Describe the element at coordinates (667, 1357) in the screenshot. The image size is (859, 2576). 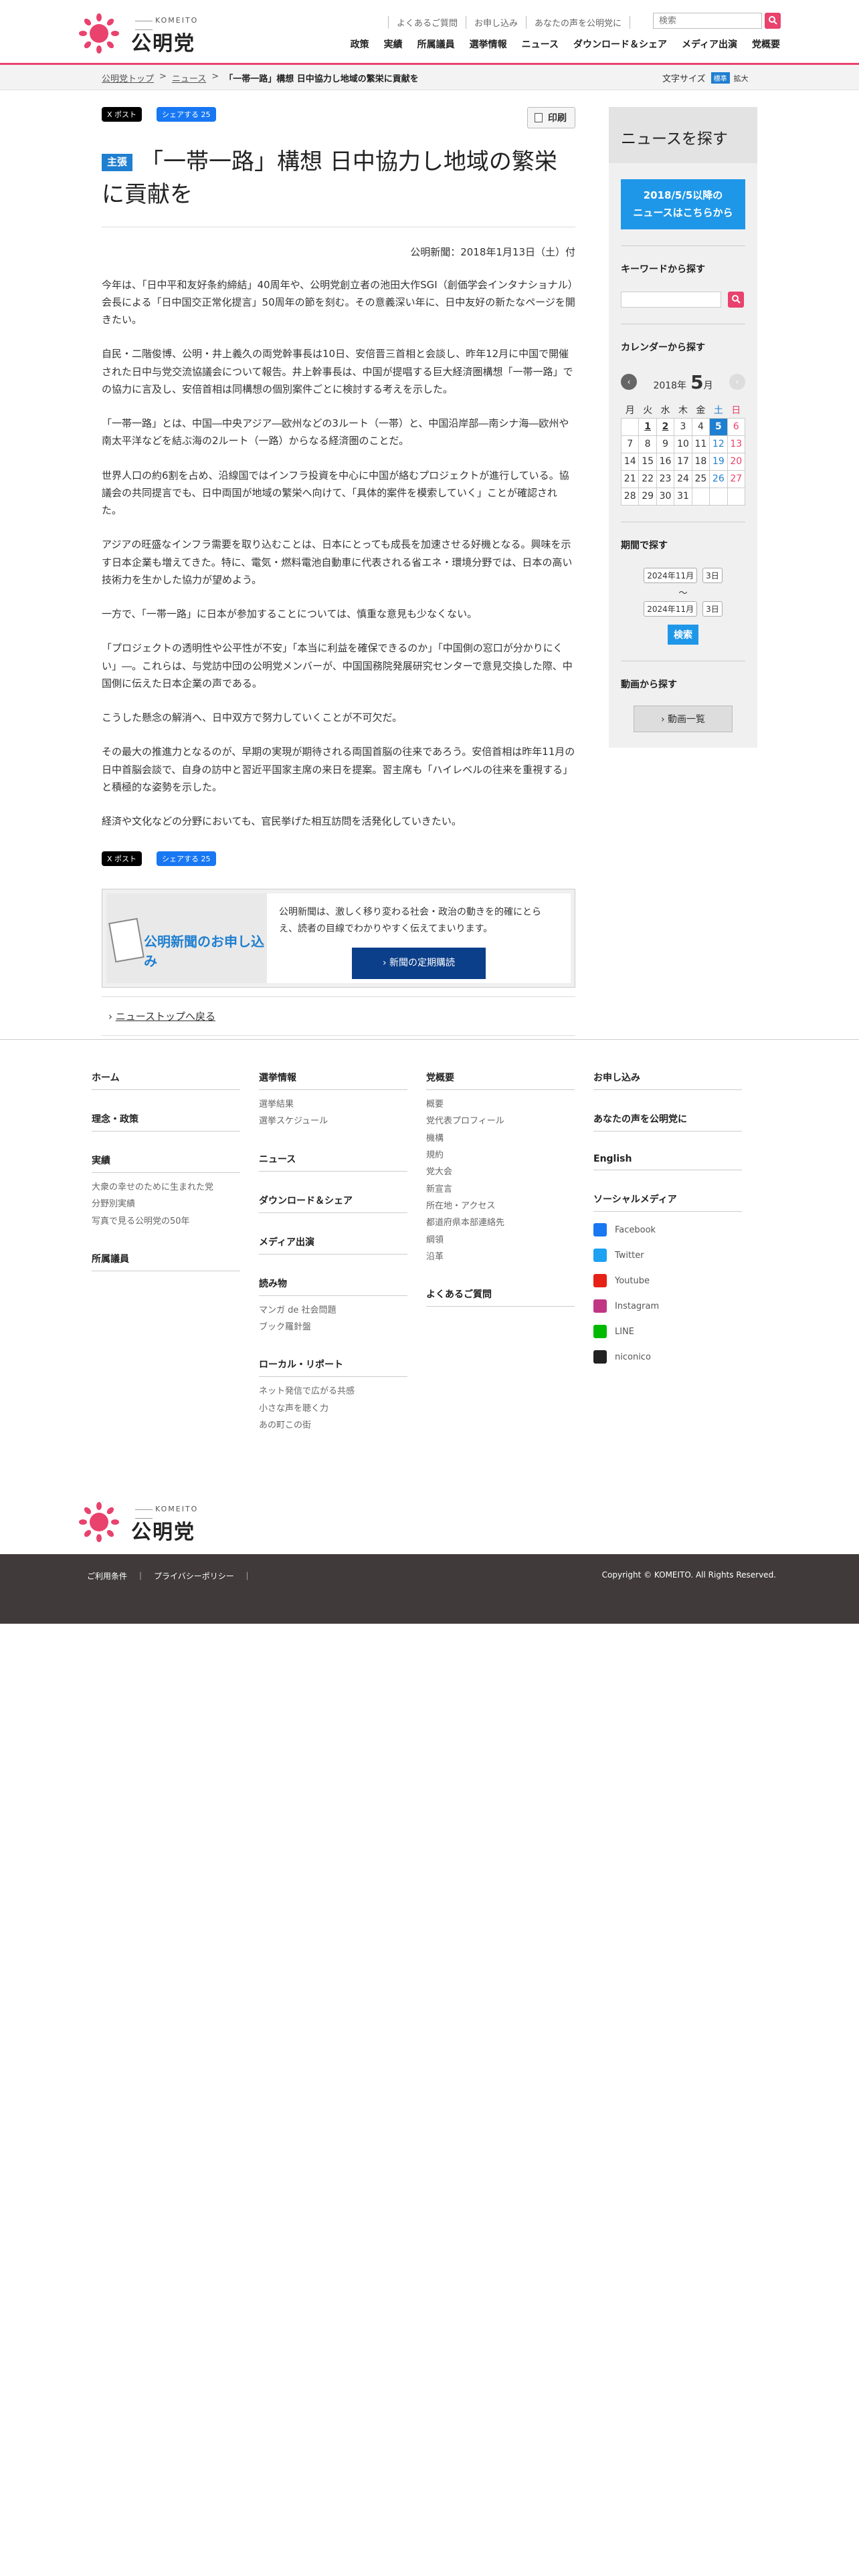
I see `social-link-niconico: niconico` at that location.